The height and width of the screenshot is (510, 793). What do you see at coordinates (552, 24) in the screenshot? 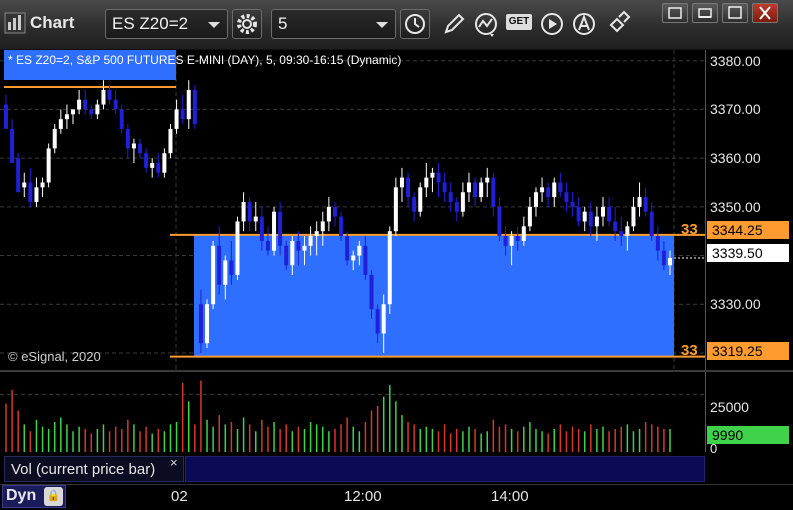
I see `play-icon` at bounding box center [552, 24].